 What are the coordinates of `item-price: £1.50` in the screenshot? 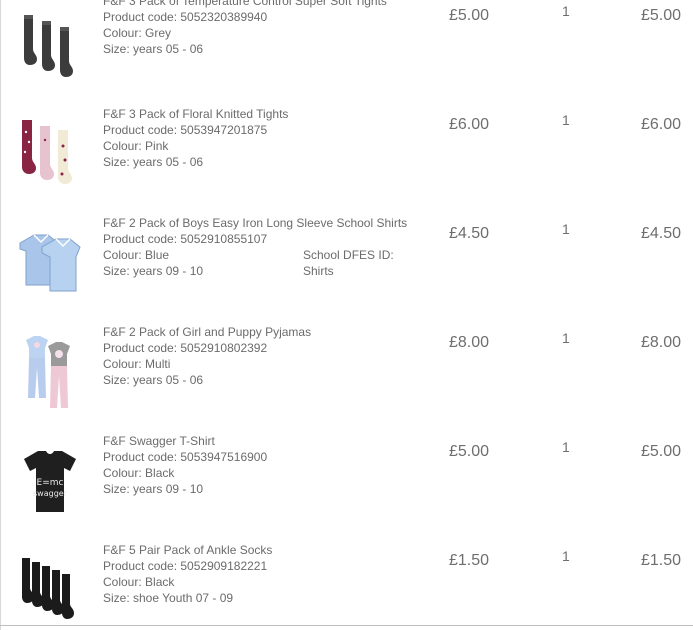 It's located at (469, 560).